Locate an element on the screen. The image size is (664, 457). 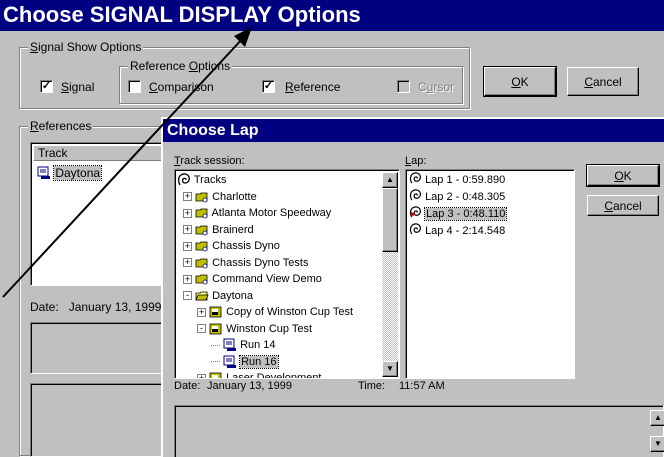
references-label: References is located at coordinates (61, 126).